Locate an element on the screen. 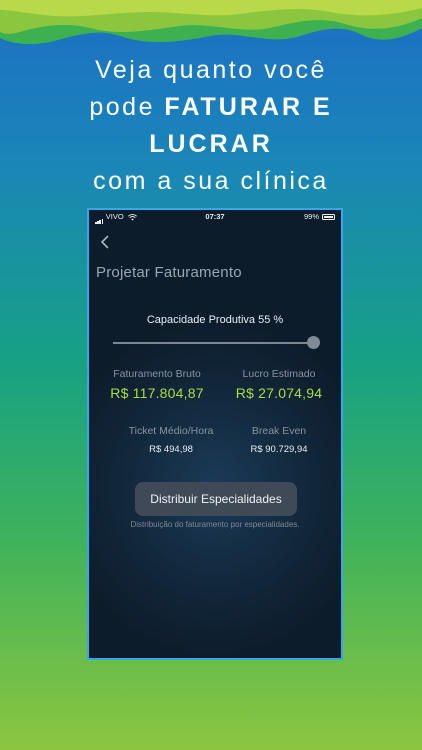 Image resolution: width=422 pixels, height=750 pixels. ticket-value: R$ 494,98 is located at coordinates (171, 449).